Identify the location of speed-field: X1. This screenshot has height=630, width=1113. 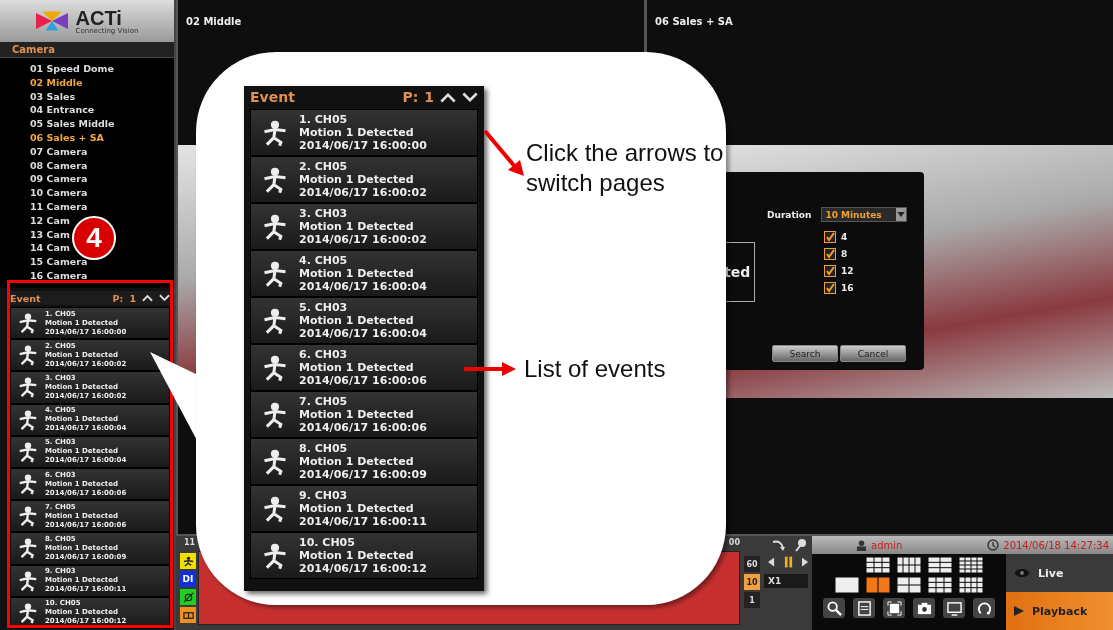
(786, 581).